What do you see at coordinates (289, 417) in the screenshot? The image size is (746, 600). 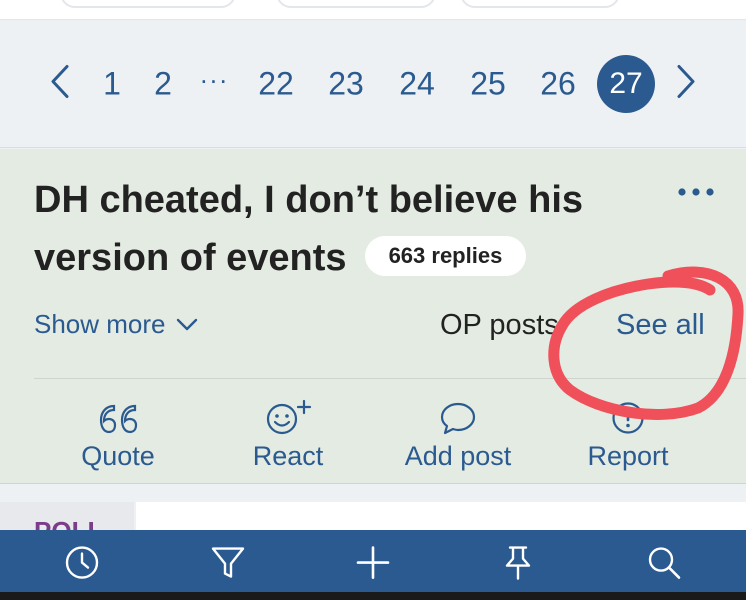 I see `smiley-plus-icon` at bounding box center [289, 417].